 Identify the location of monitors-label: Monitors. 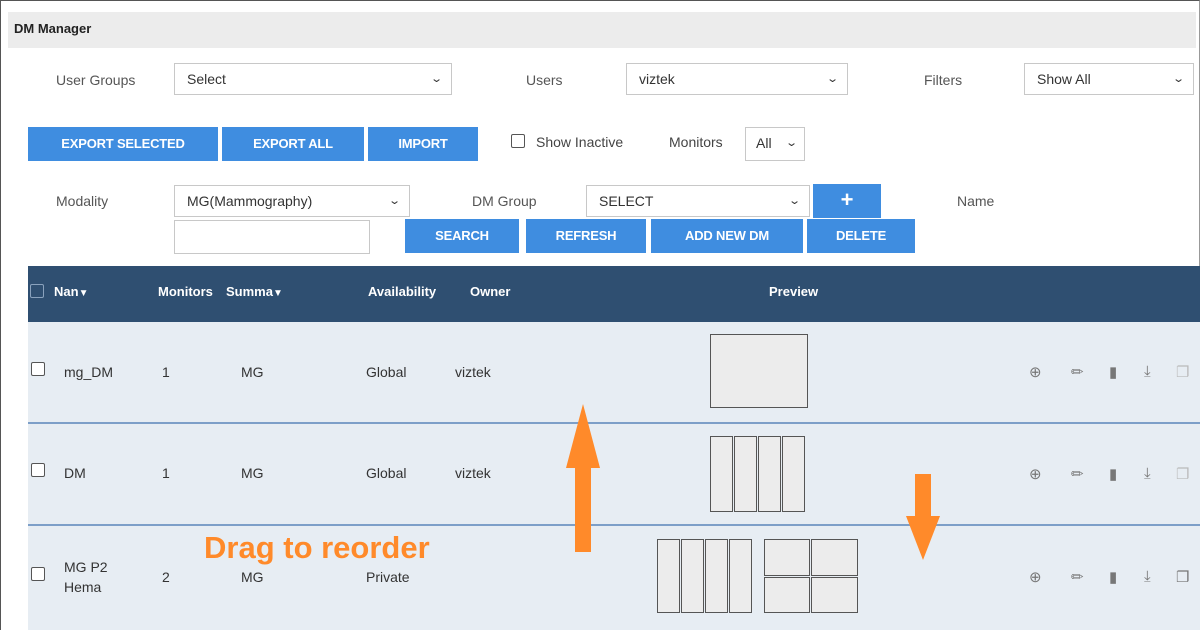
(696, 142).